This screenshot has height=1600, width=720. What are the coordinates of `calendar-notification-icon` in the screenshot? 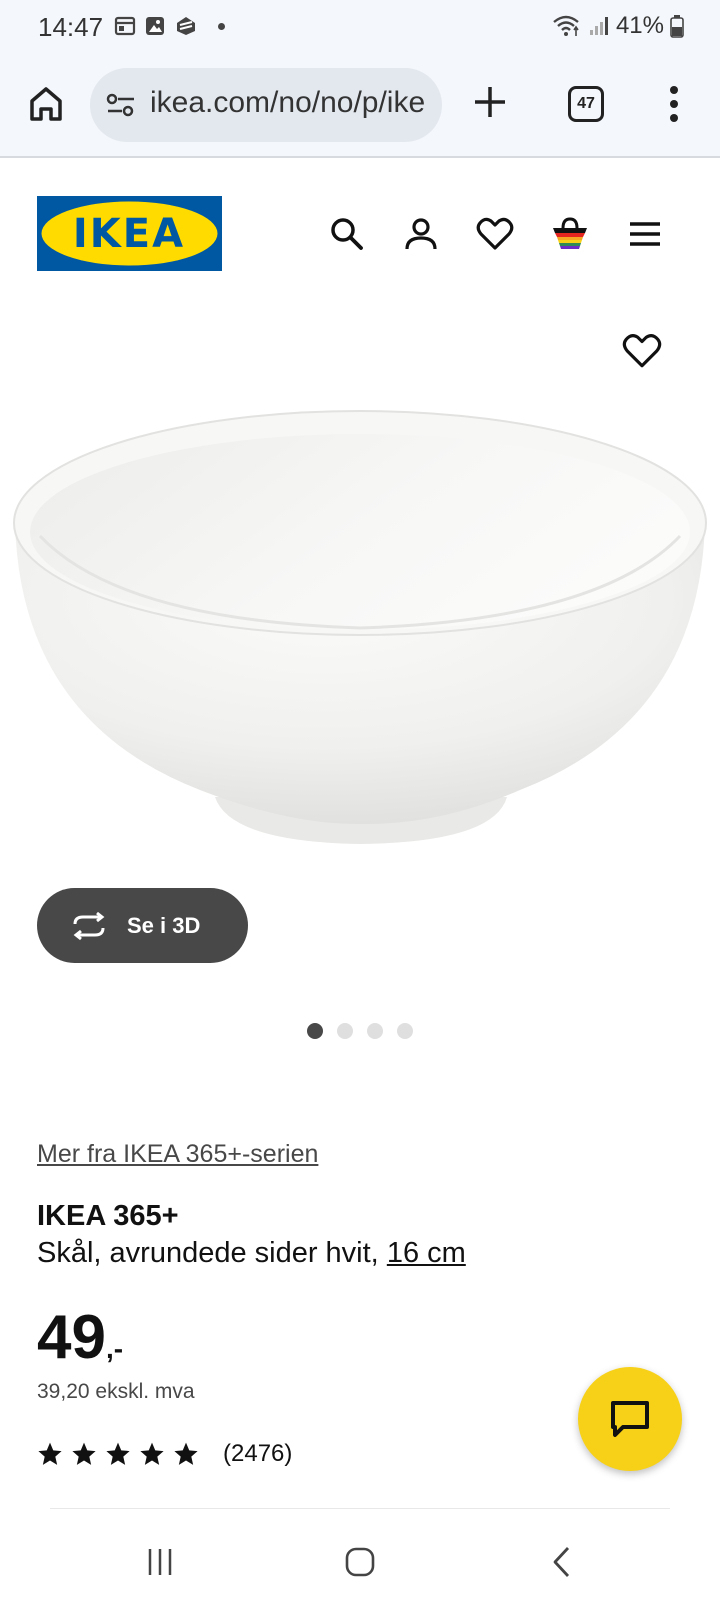 It's located at (125, 26).